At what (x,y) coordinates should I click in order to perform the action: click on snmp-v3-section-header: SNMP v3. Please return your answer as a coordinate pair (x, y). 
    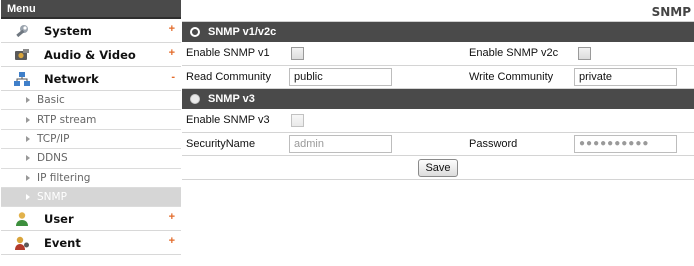
    Looking at the image, I should click on (438, 99).